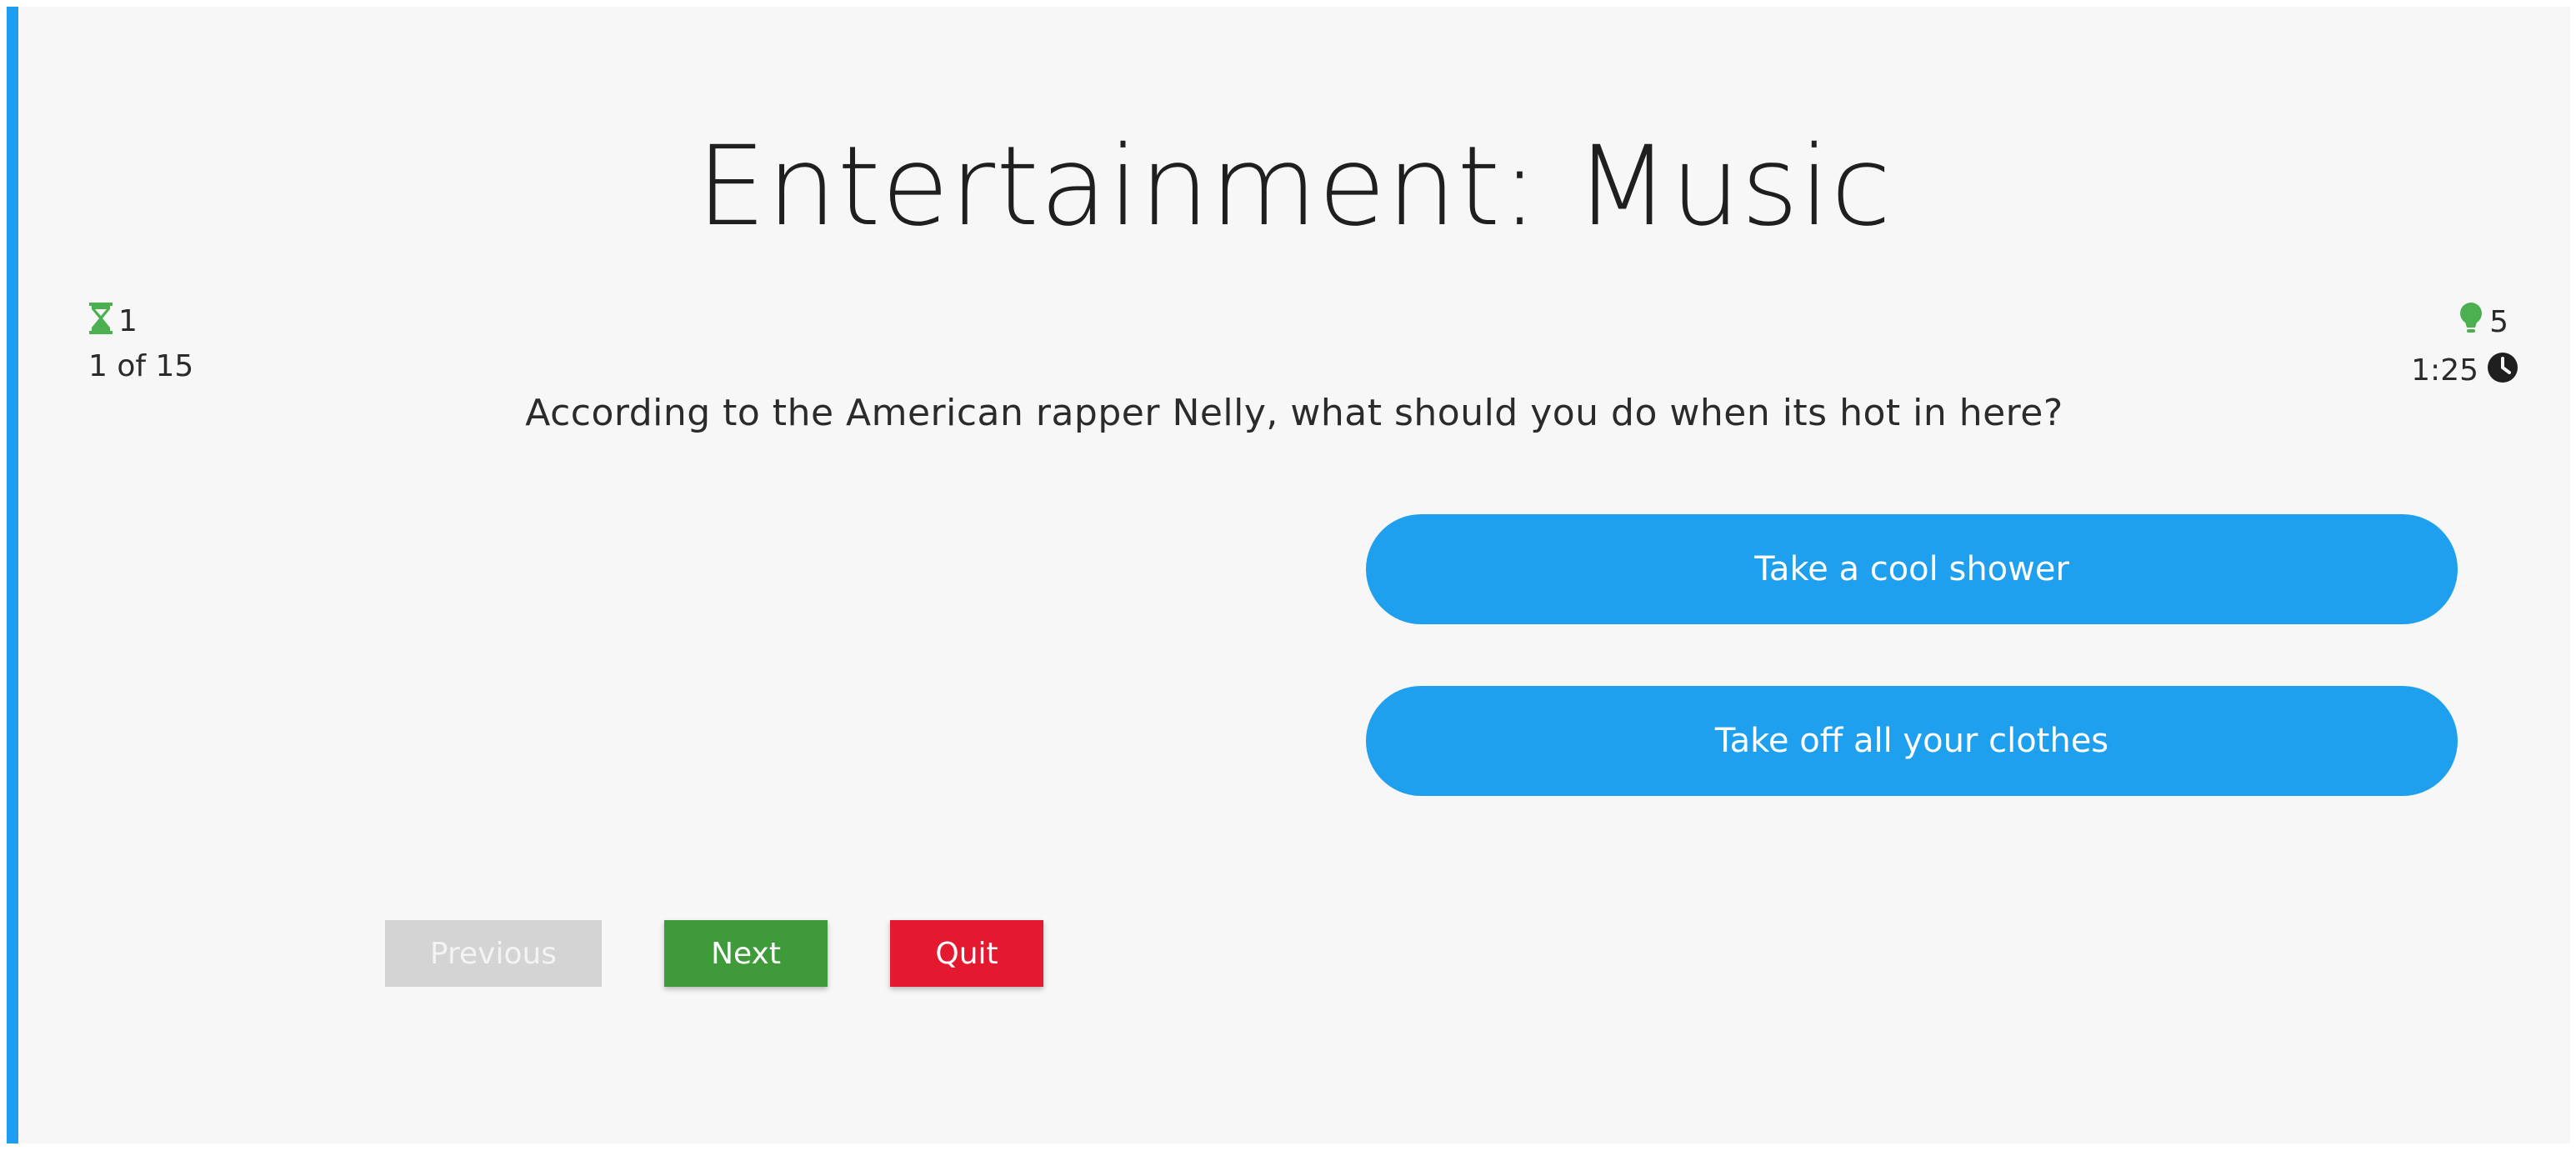 The width and height of the screenshot is (2576, 1151). I want to click on fifty-fifty-count: 5, so click(2499, 321).